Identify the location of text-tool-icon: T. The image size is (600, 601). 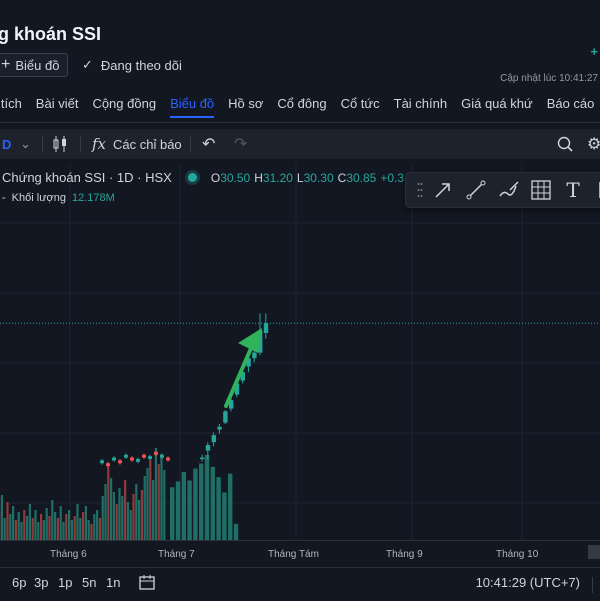
(573, 190).